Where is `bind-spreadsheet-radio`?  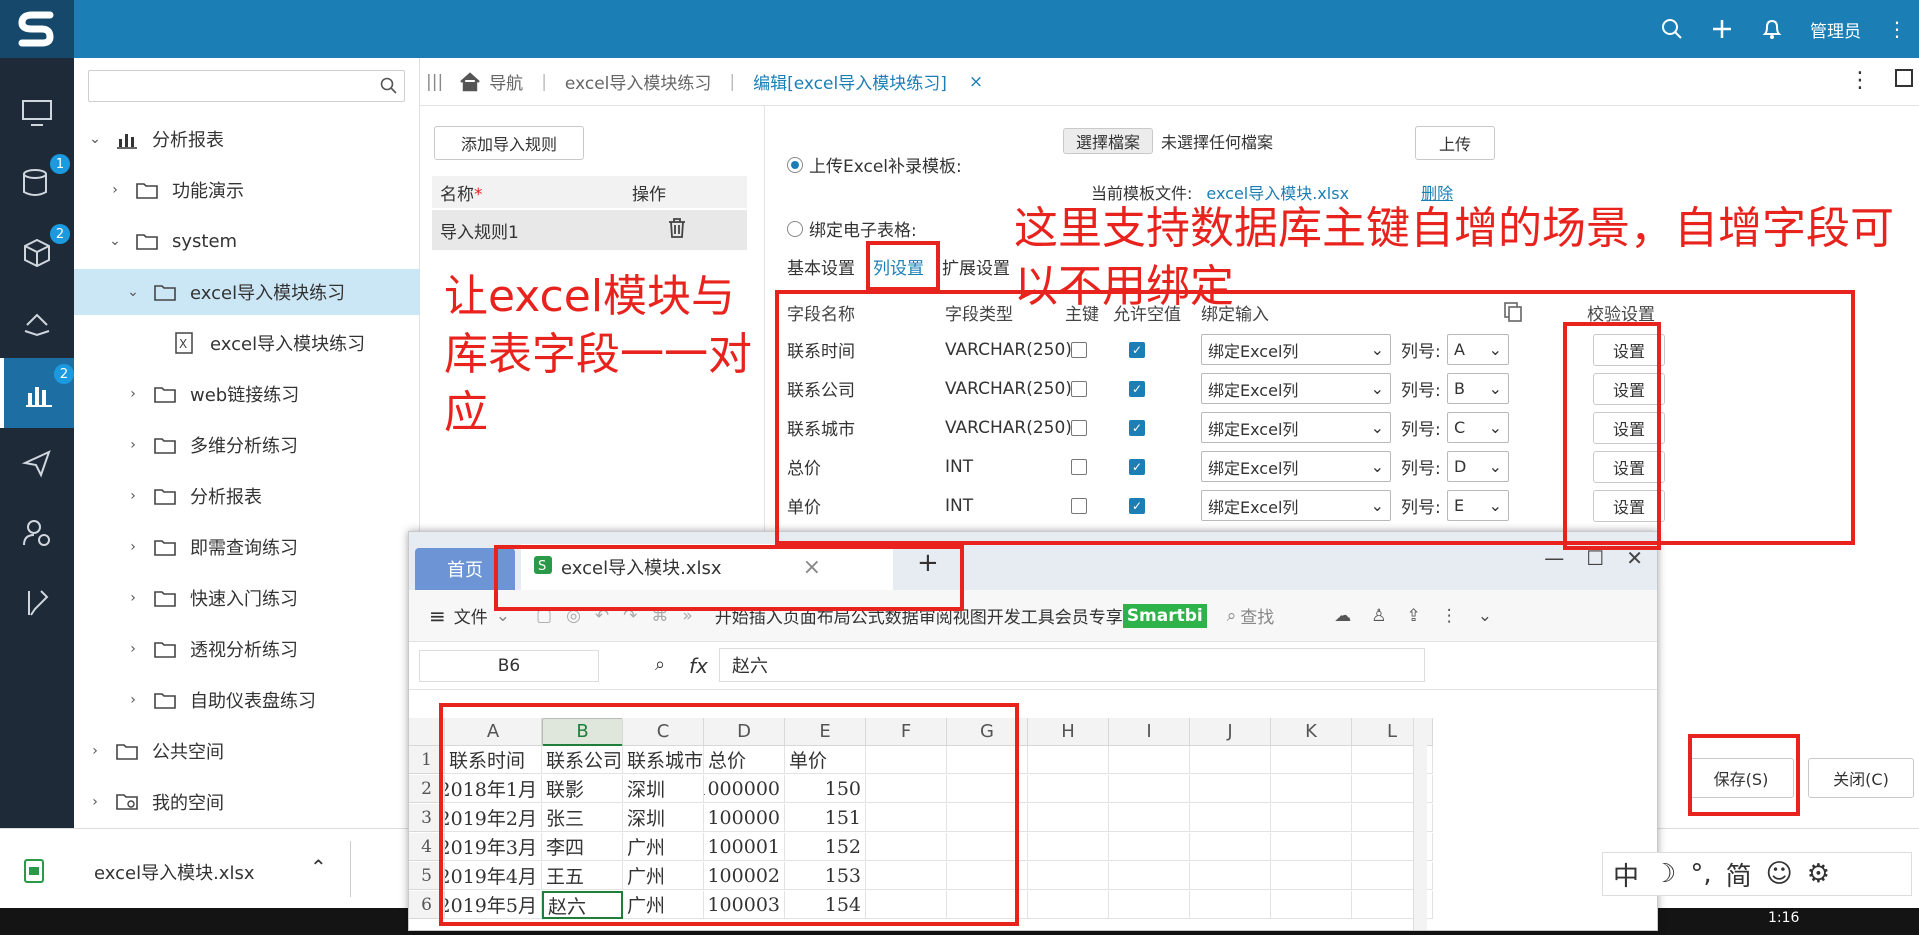
bind-spreadsheet-radio is located at coordinates (795, 228).